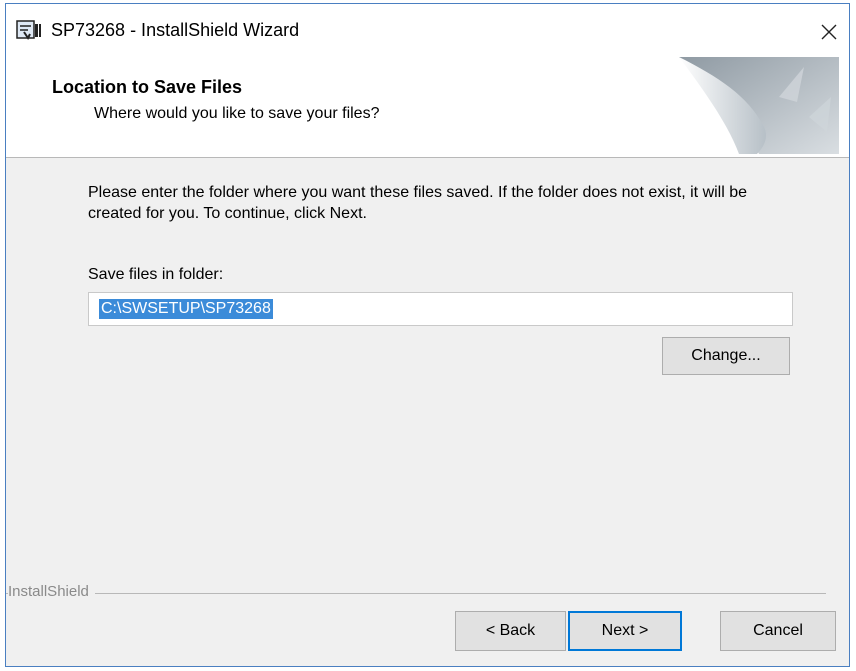 The image size is (856, 671). What do you see at coordinates (156, 274) in the screenshot?
I see `folder-label: Save files in folder:` at bounding box center [156, 274].